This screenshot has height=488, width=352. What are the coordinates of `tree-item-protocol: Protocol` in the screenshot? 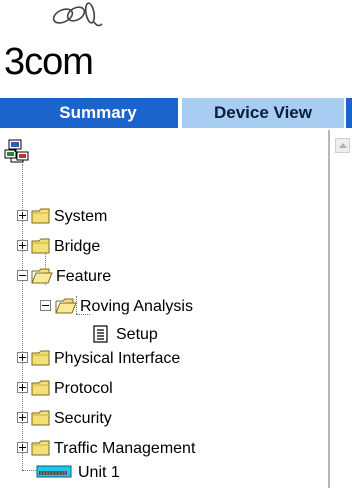 It's located at (160, 389).